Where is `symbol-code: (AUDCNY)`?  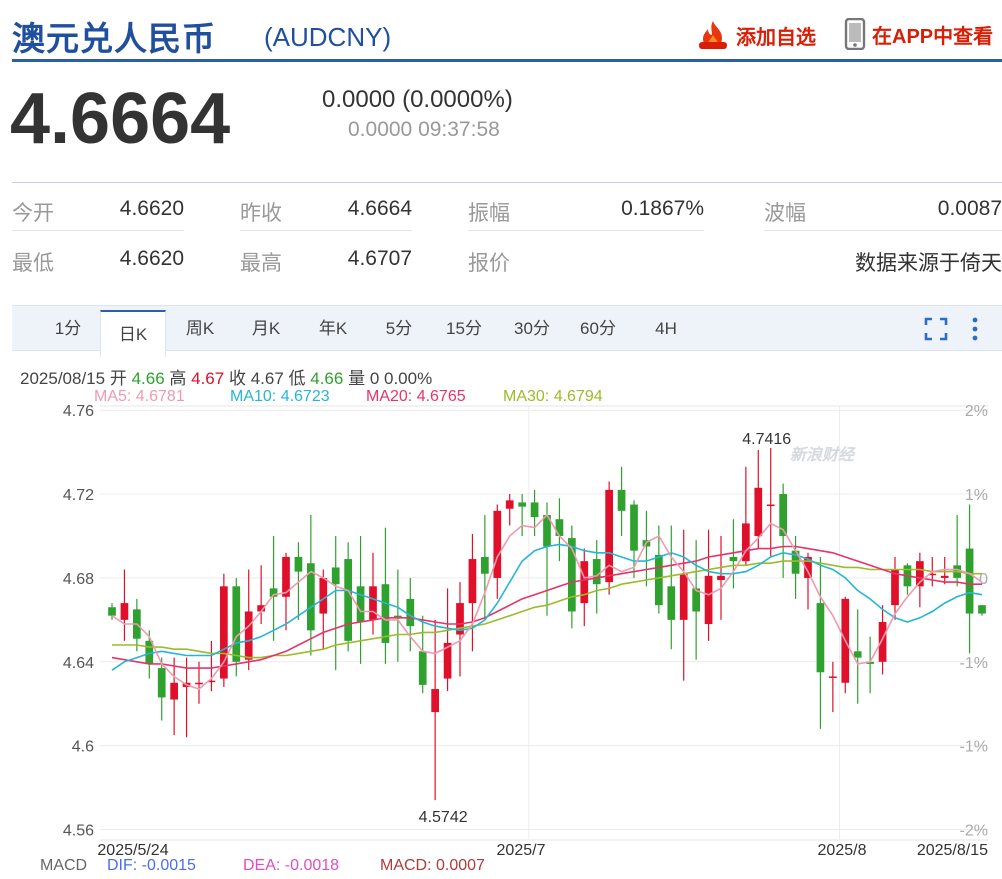 symbol-code: (AUDCNY) is located at coordinates (328, 37).